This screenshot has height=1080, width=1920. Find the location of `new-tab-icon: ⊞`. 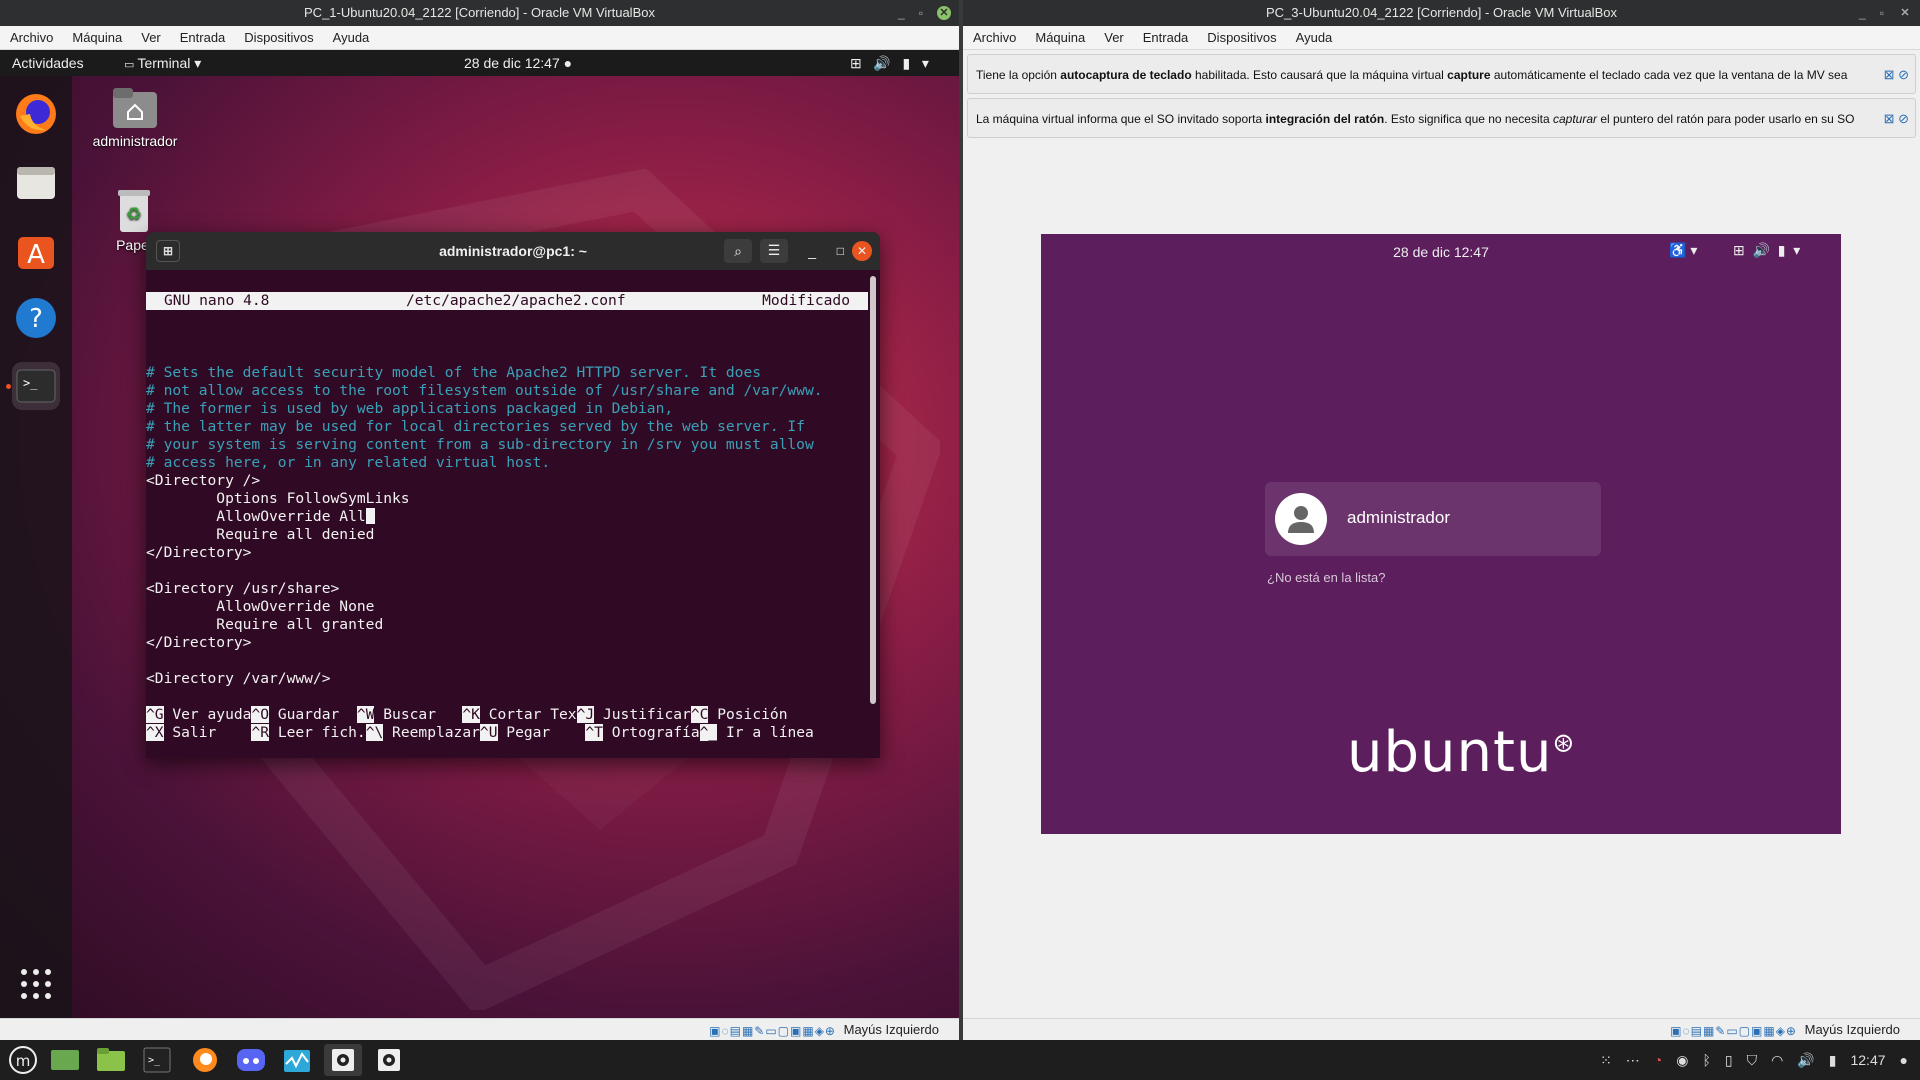

new-tab-icon: ⊞ is located at coordinates (168, 251).